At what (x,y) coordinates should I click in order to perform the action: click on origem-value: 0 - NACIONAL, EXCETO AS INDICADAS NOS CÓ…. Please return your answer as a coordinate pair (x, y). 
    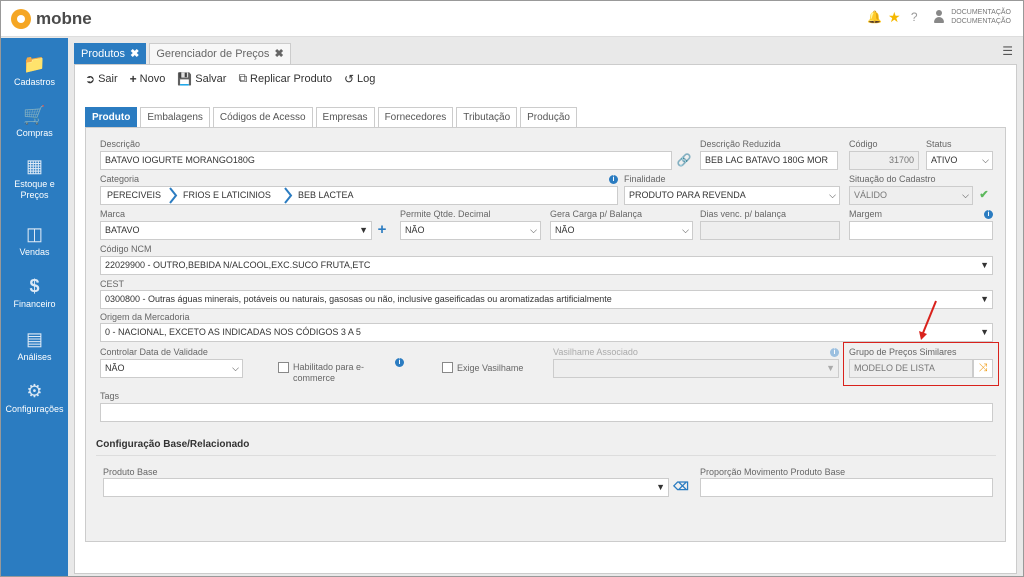
    Looking at the image, I should click on (233, 332).